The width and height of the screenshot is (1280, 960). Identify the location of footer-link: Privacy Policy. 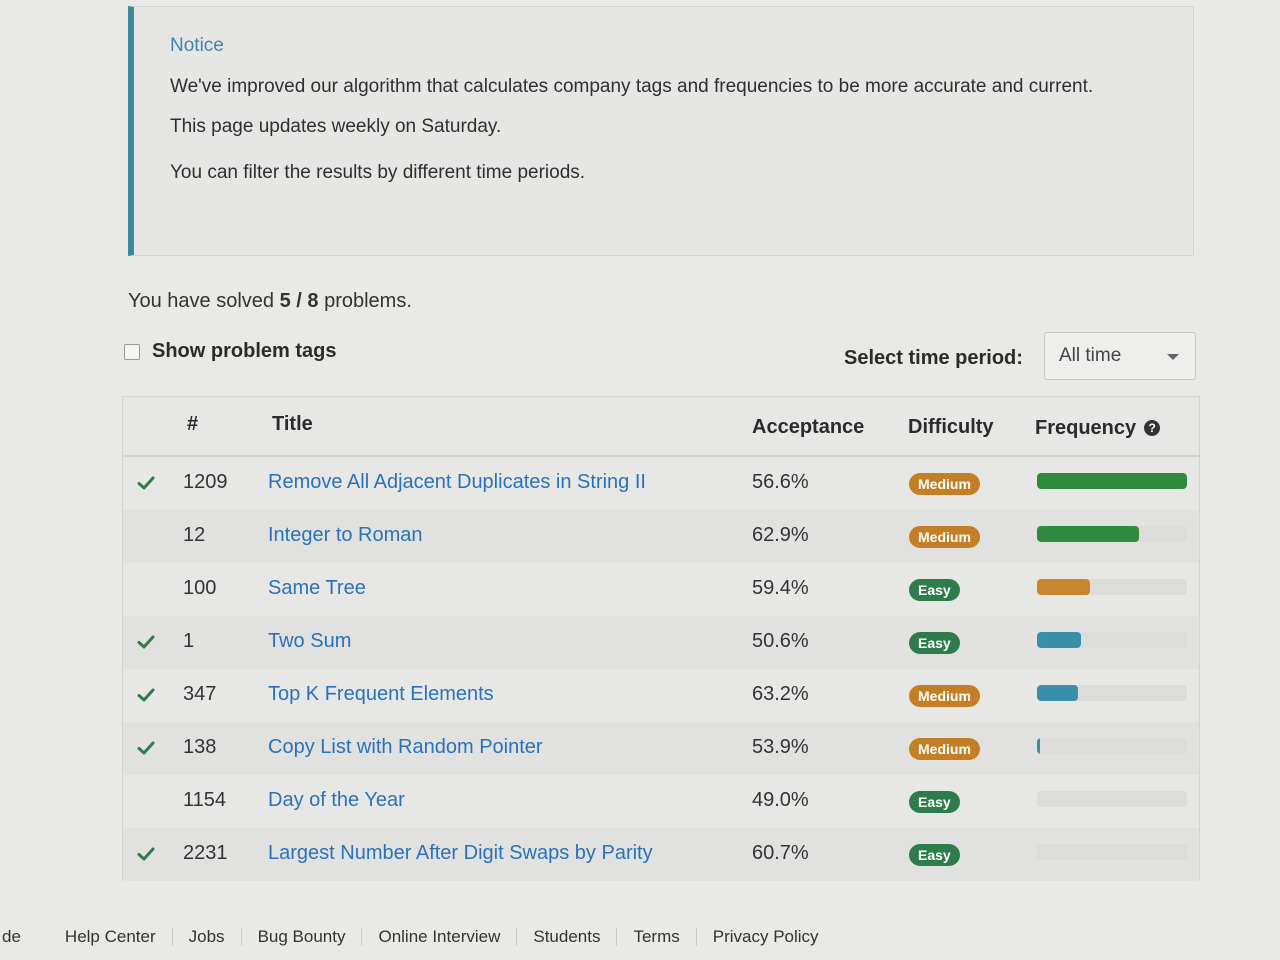
(766, 937).